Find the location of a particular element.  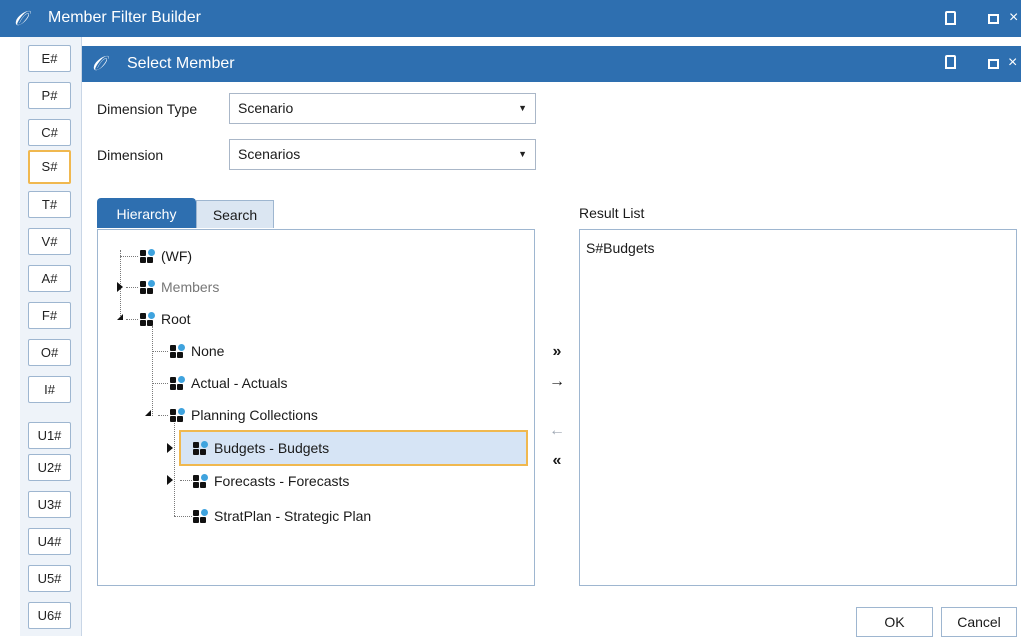

tree-node-stratplan: StratPlan - Strategic Plan is located at coordinates (282, 516).